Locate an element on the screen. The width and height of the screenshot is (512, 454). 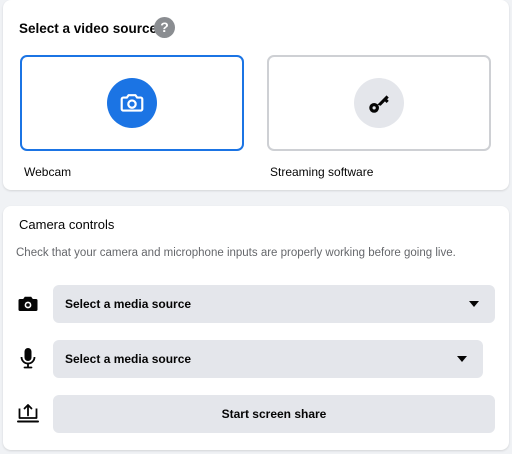
streaming-software-option is located at coordinates (379, 103).